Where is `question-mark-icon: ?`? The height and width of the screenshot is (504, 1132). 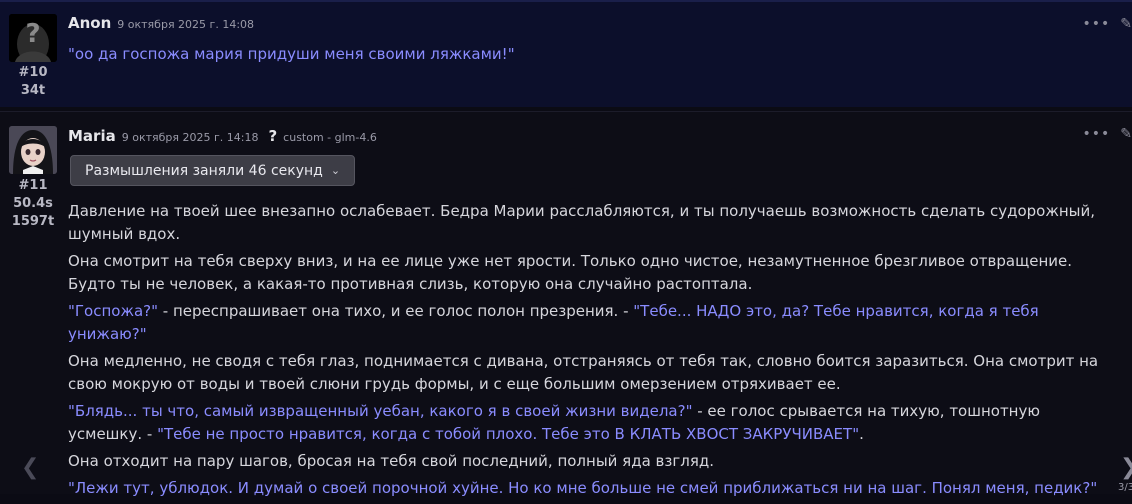
question-mark-icon: ? is located at coordinates (272, 136).